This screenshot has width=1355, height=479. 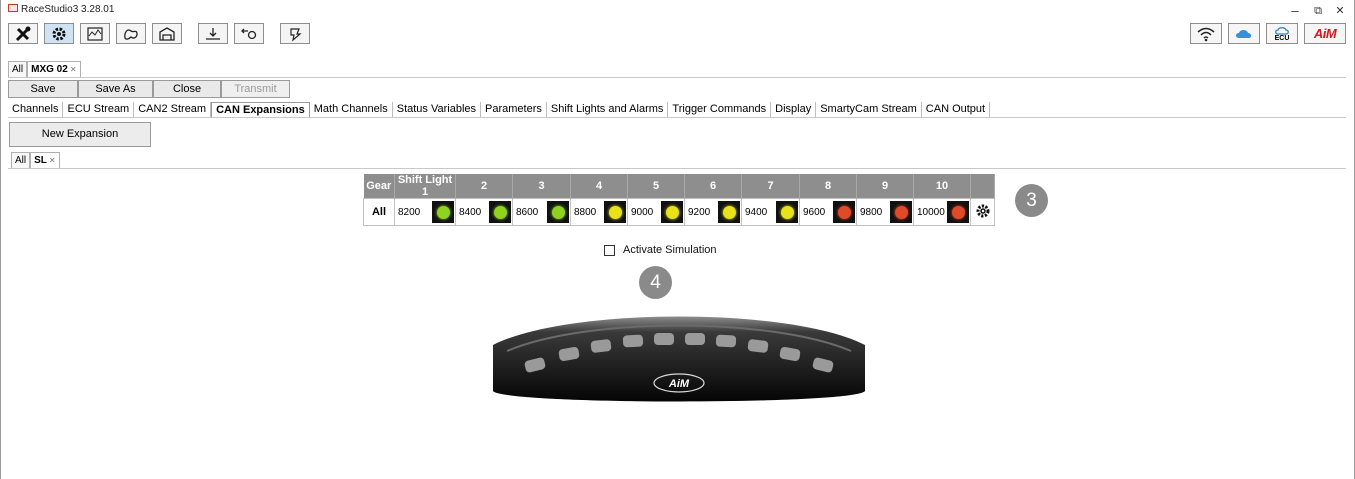 I want to click on shift-light-cell: 9800, so click(x=885, y=212).